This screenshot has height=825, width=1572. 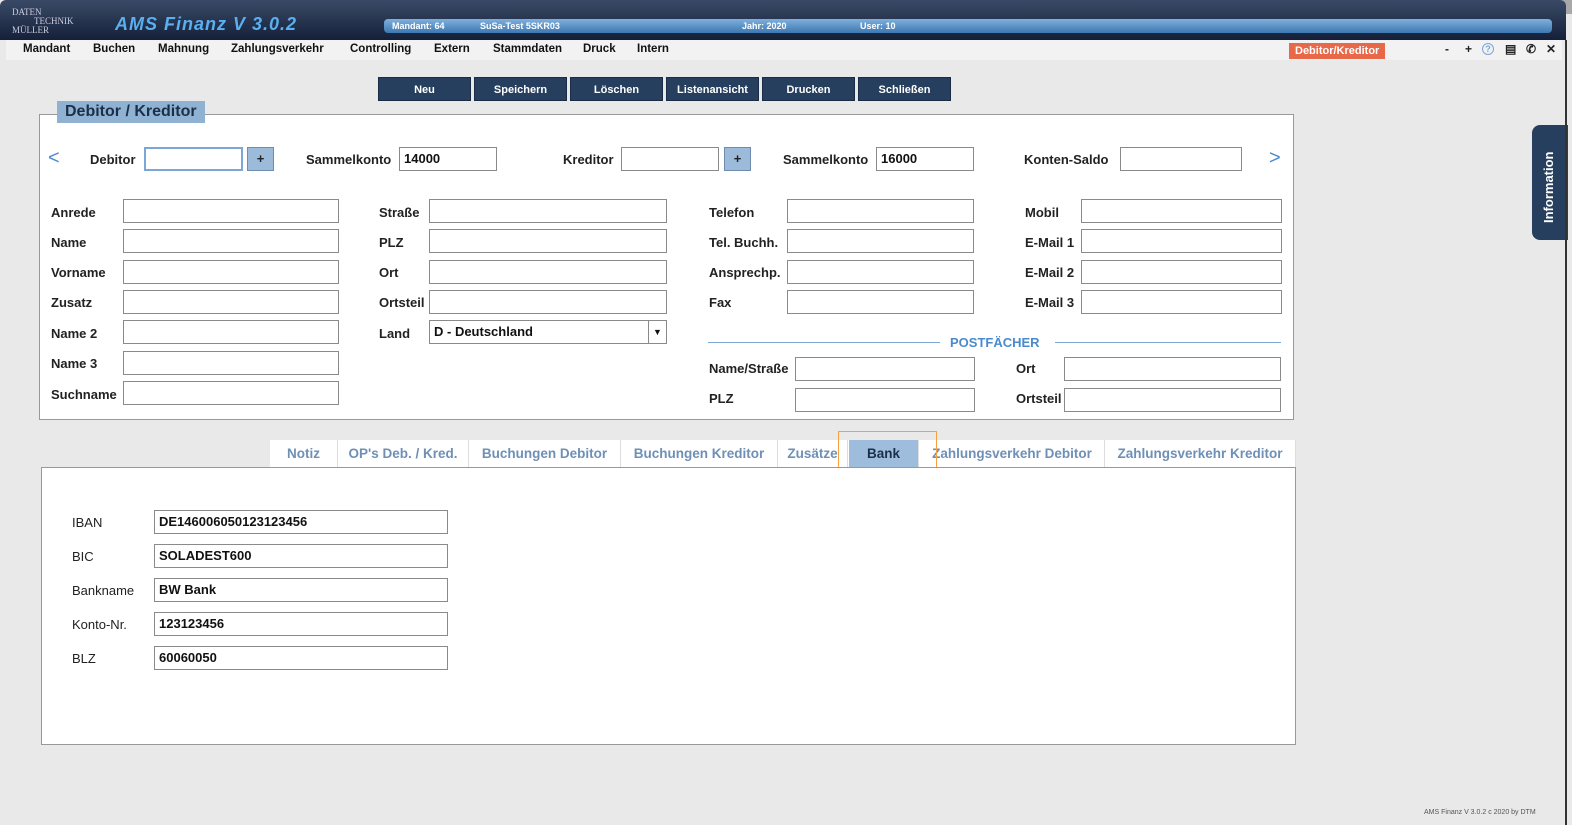 I want to click on zusatz-input, so click(x=231, y=302).